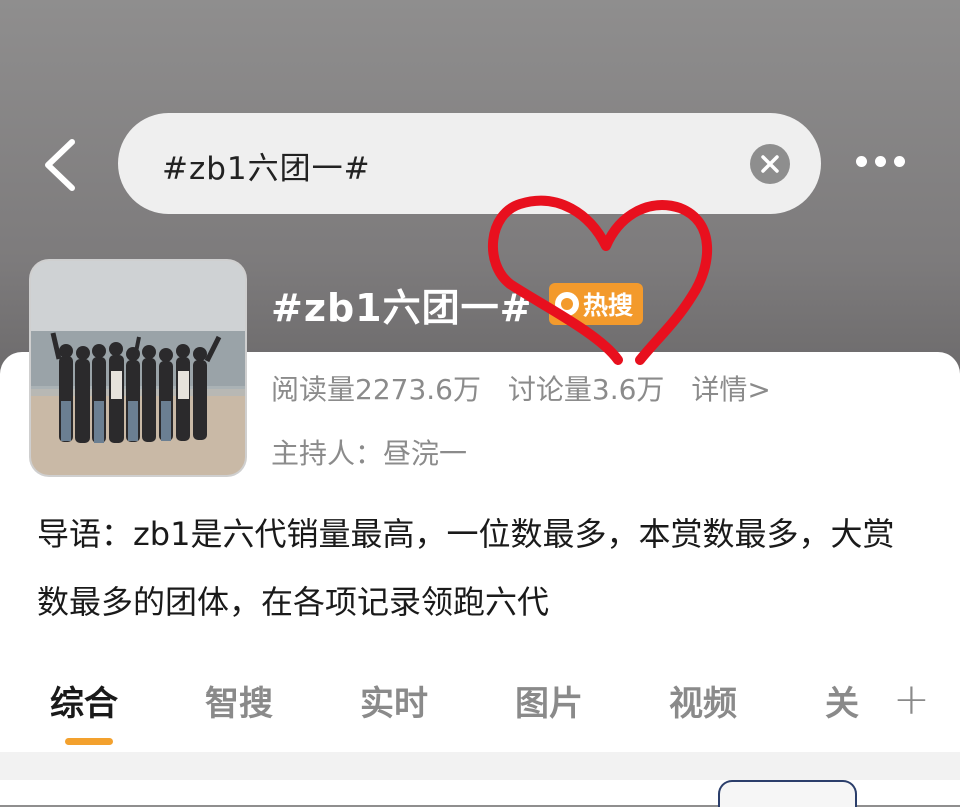 The image size is (960, 807). Describe the element at coordinates (787, 793) in the screenshot. I see `result-thumbnail` at that location.